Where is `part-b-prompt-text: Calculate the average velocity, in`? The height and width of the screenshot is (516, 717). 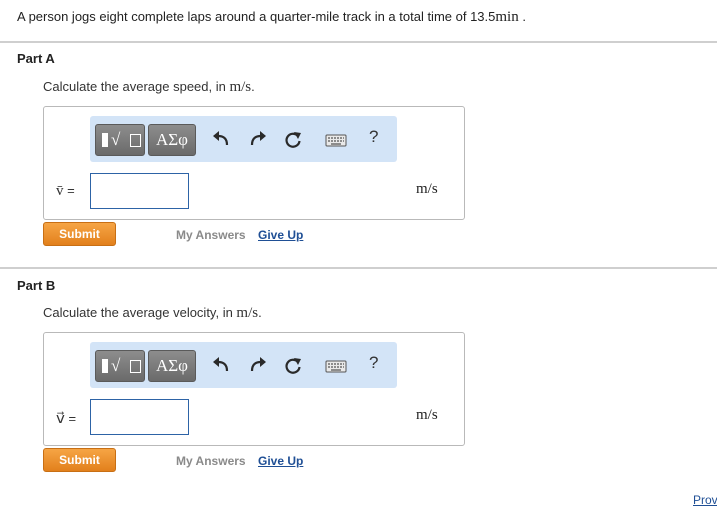
part-b-prompt-text: Calculate the average velocity, in is located at coordinates (140, 312).